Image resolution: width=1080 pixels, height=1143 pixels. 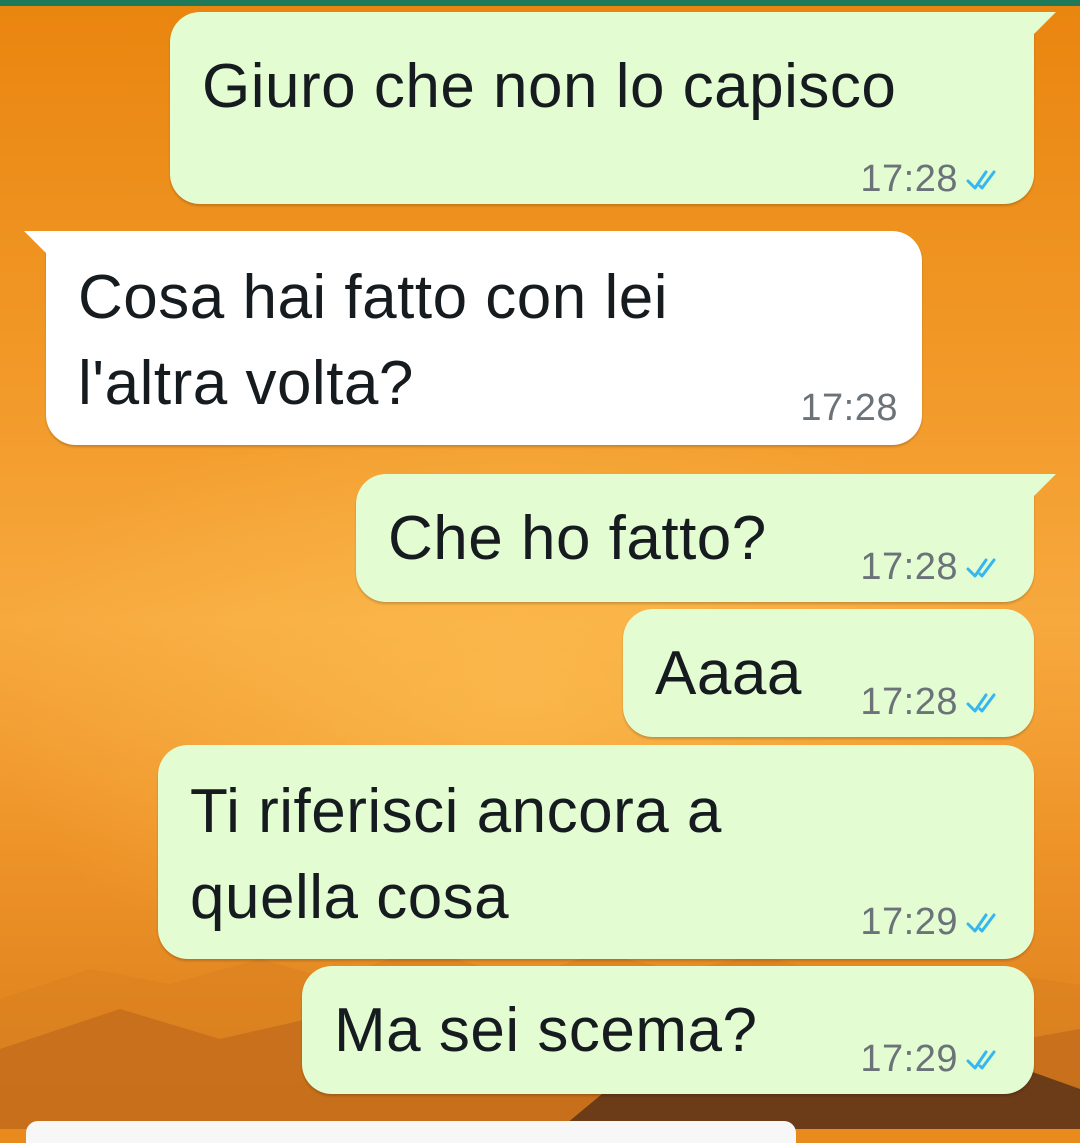 What do you see at coordinates (577, 538) in the screenshot?
I see `message-text: Che ho fatto?` at bounding box center [577, 538].